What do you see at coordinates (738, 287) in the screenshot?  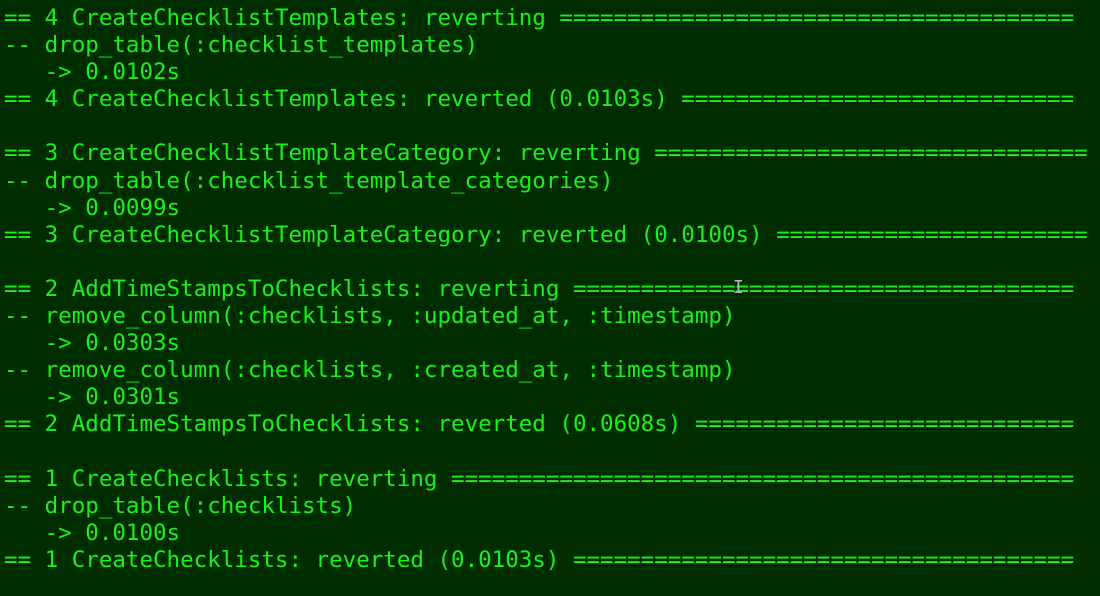 I see `text-cursor-icon: I` at bounding box center [738, 287].